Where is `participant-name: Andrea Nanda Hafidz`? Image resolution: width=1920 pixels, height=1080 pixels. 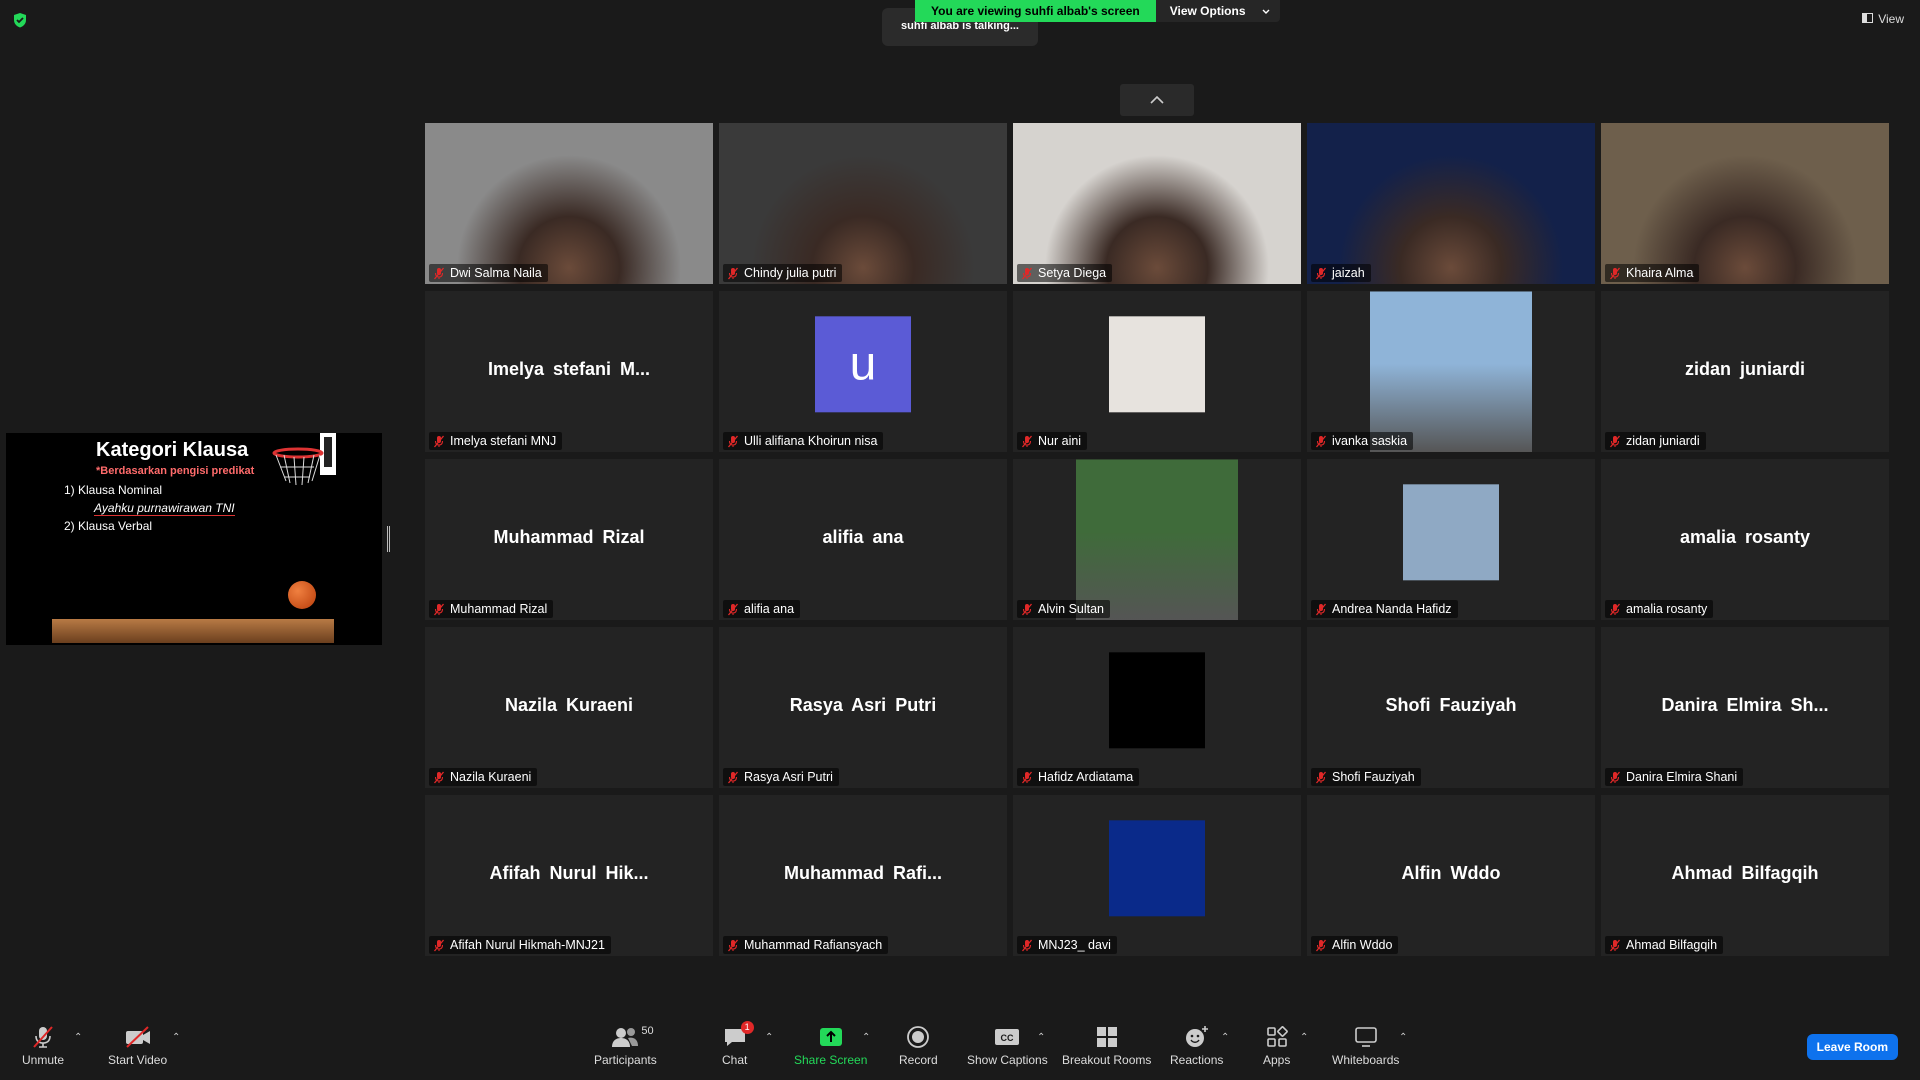
participant-name: Andrea Nanda Hafidz is located at coordinates (1392, 609).